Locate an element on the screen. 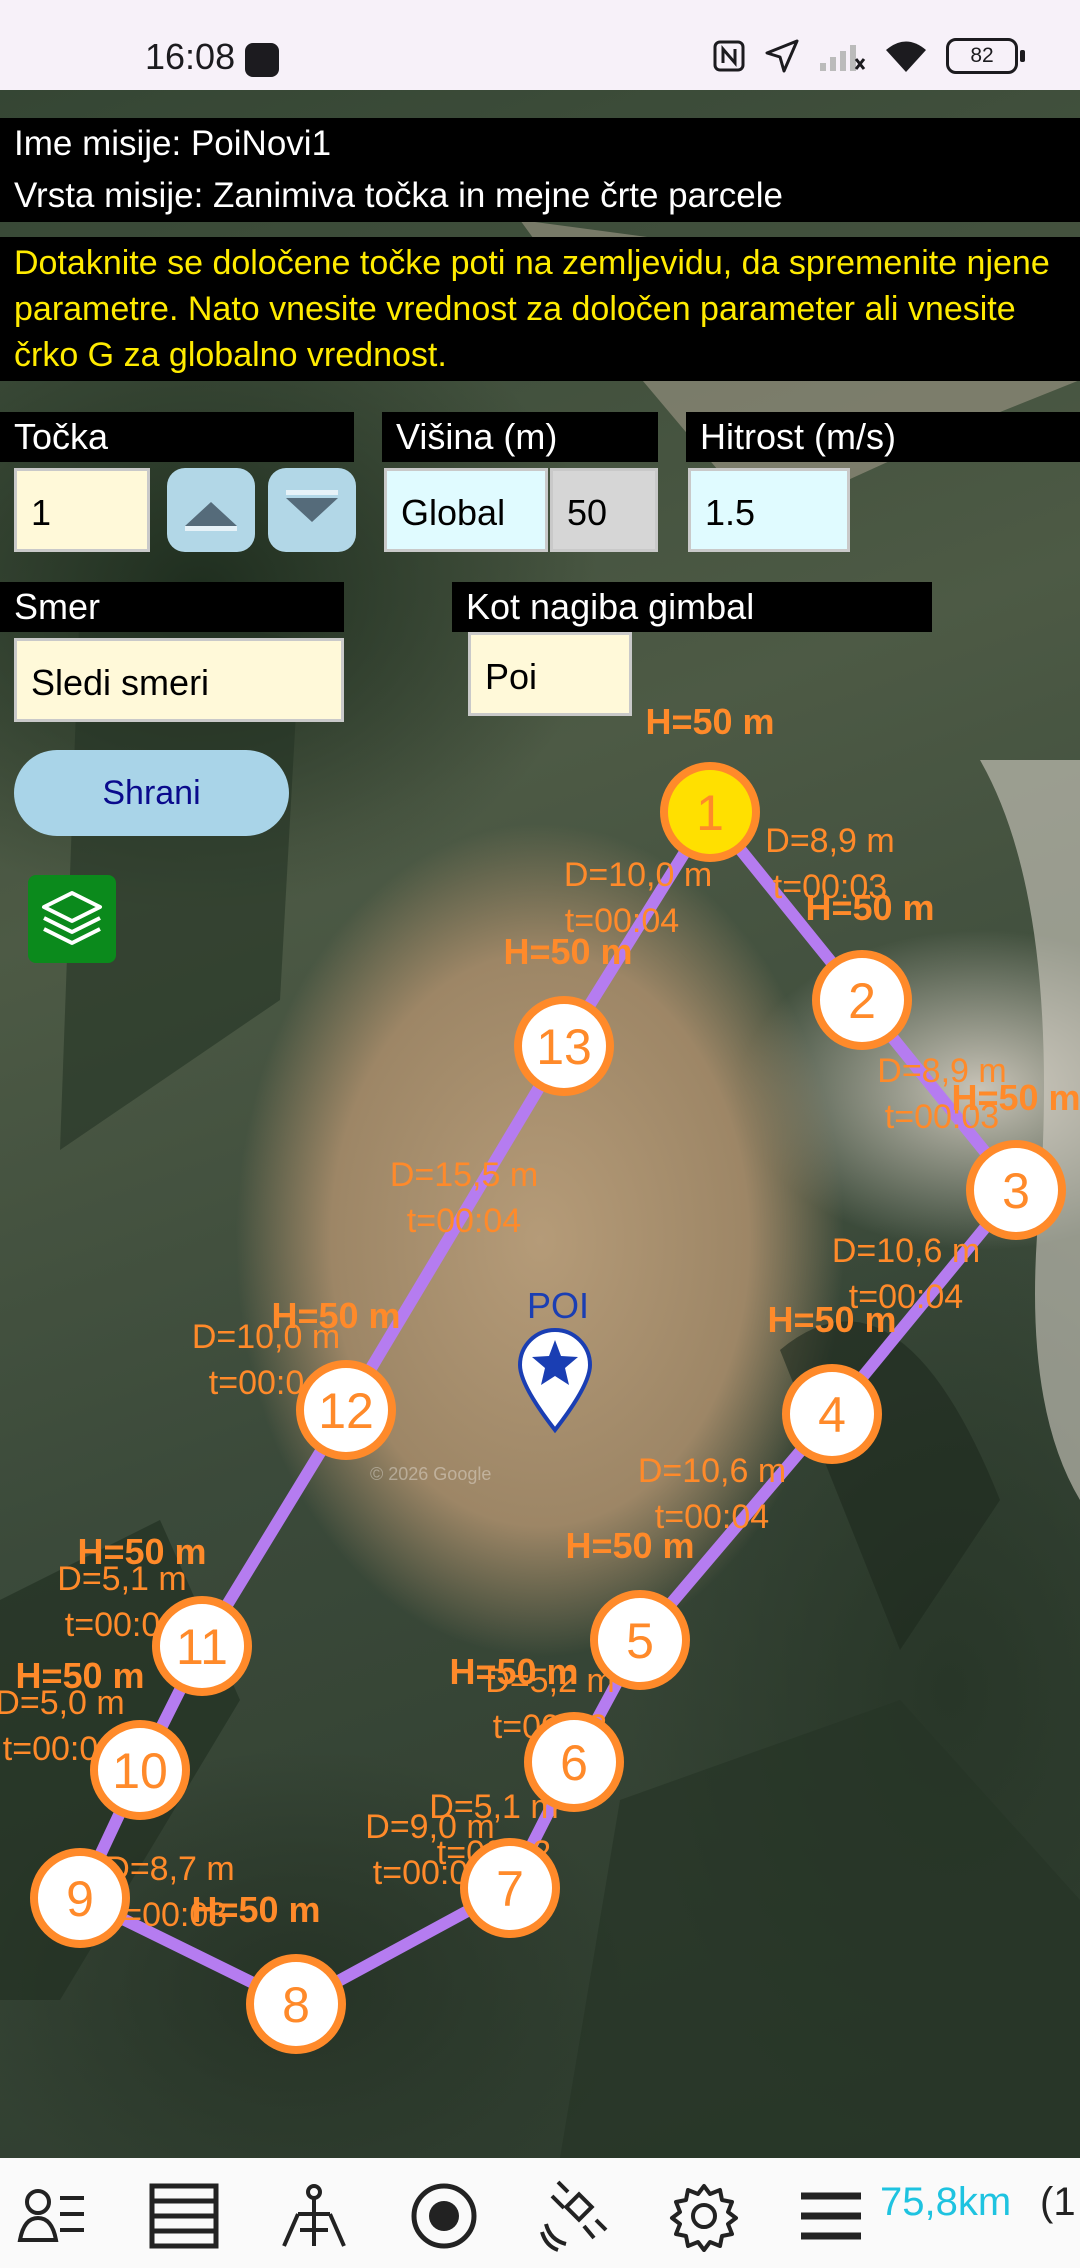 The width and height of the screenshot is (1080, 2268). waypoint-number: 9 is located at coordinates (80, 1899).